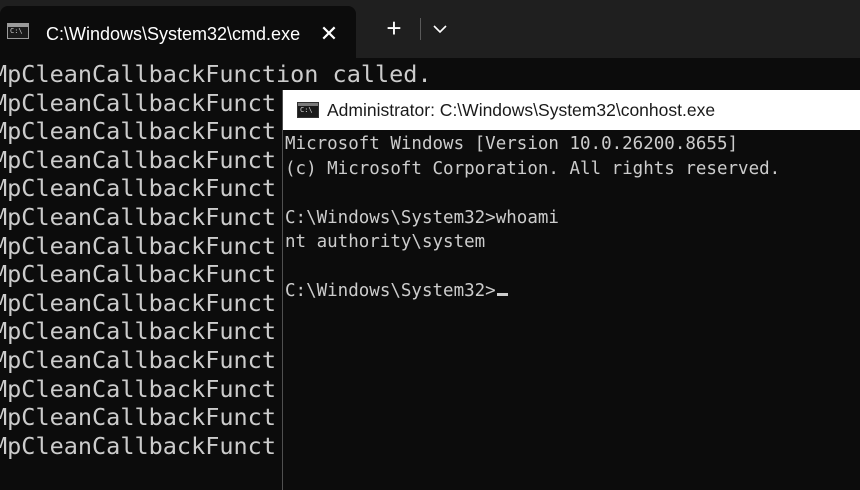 Image resolution: width=860 pixels, height=490 pixels. I want to click on tab-bar: C:\ C:\Windows\System32\cmd.exe ✕ +, so click(430, 29).